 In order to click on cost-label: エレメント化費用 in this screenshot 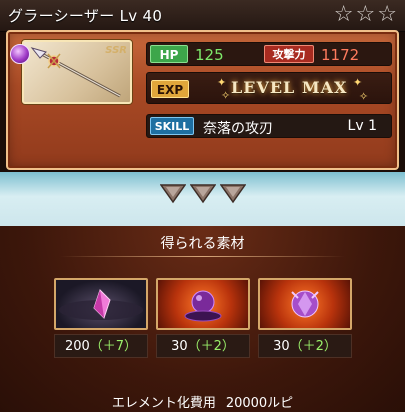, I will do `click(163, 403)`.